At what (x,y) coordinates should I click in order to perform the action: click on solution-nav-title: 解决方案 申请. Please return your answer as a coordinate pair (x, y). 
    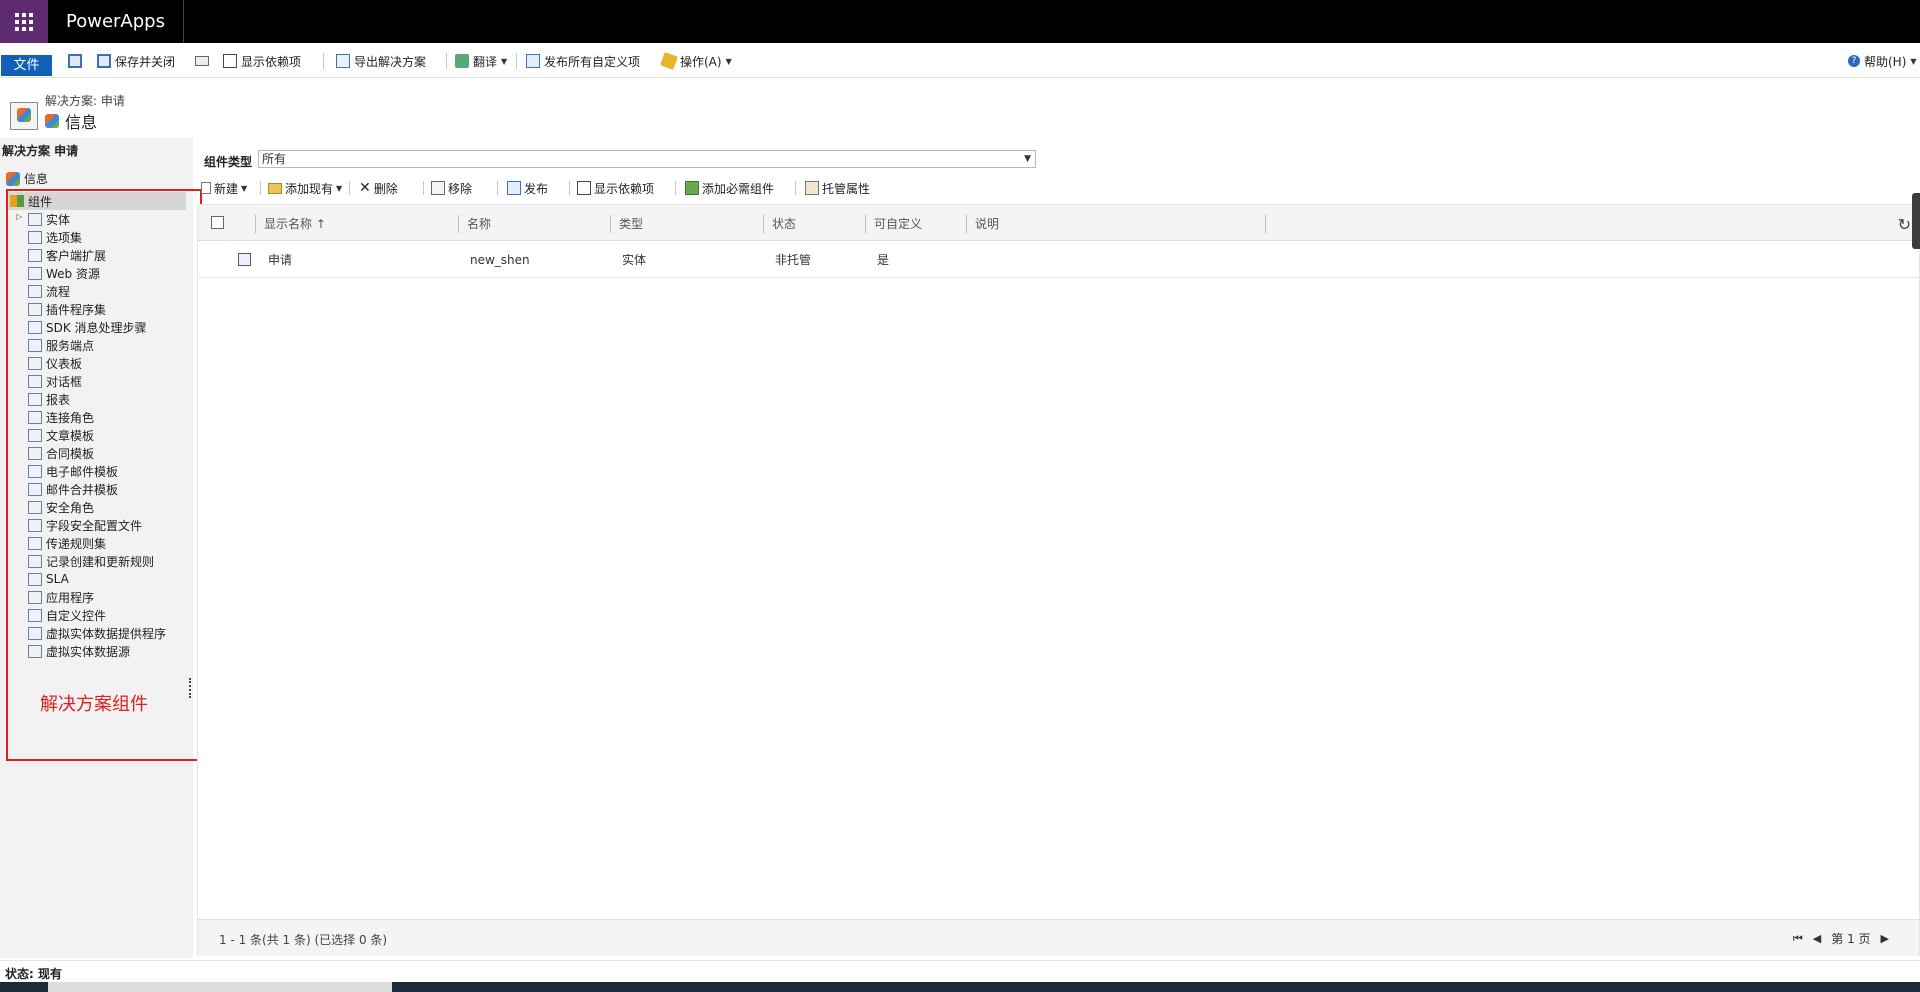
    Looking at the image, I should click on (40, 151).